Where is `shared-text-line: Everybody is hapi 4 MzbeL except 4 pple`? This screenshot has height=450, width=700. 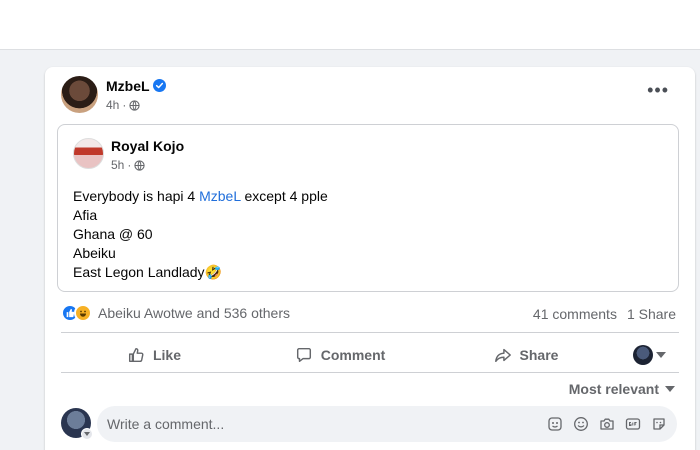
shared-text-line: Everybody is hapi 4 MzbeL except 4 pple is located at coordinates (200, 196).